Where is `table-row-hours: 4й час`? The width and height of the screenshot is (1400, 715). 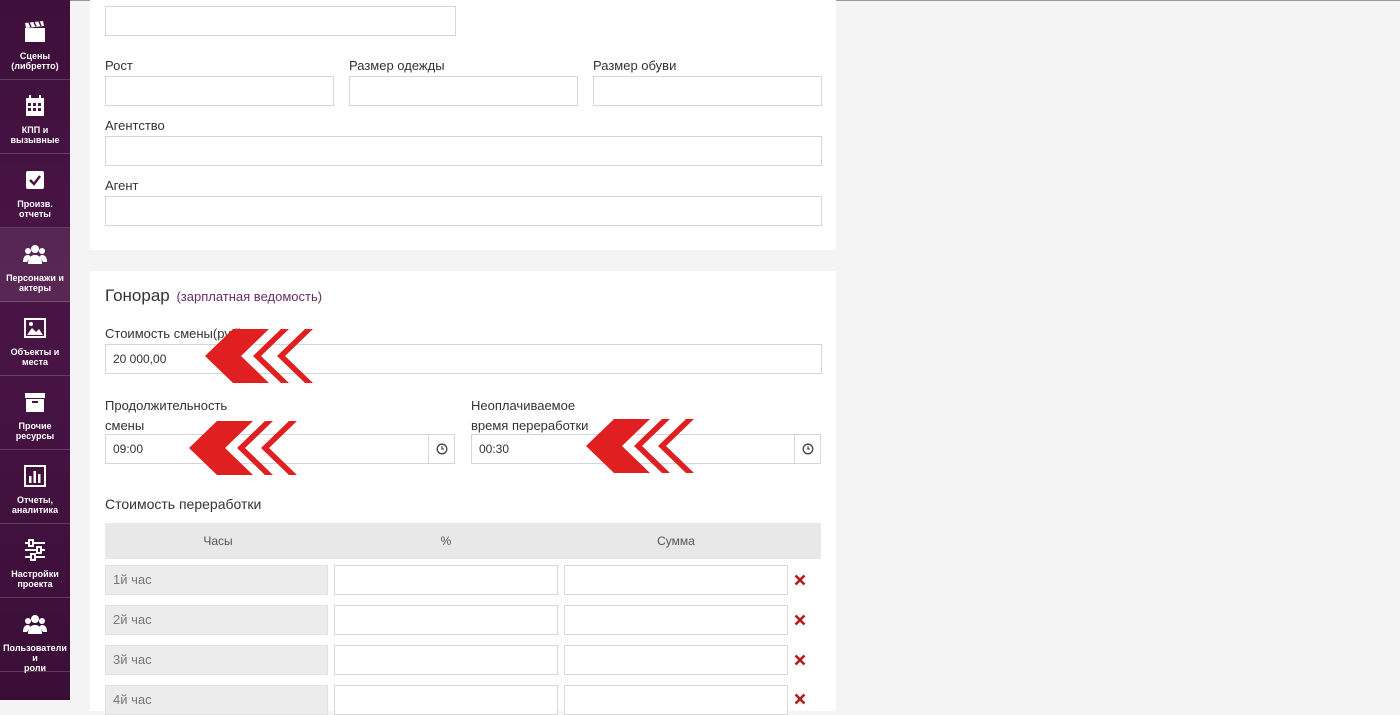
table-row-hours: 4й час is located at coordinates (216, 700).